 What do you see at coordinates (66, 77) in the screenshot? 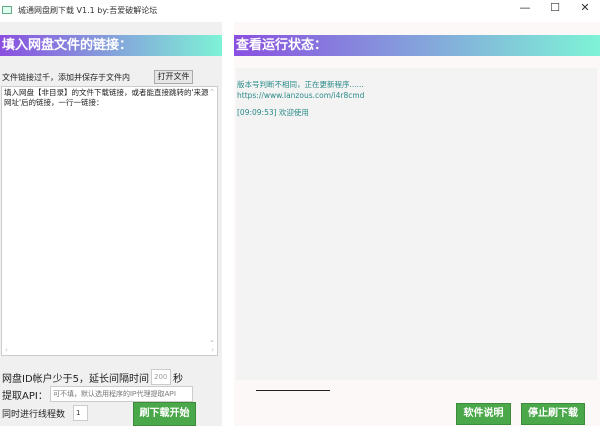
I see `file-hint-label: 文件链接过千，添加并保存于文件内` at bounding box center [66, 77].